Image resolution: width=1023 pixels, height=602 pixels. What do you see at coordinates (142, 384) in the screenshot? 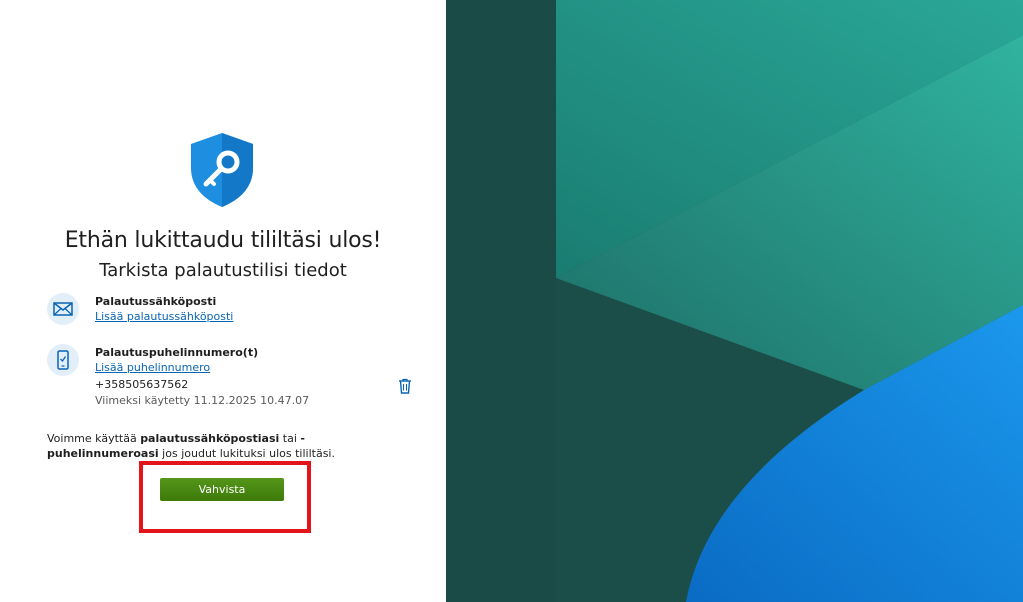
I see `phone-number: +358505637562` at bounding box center [142, 384].